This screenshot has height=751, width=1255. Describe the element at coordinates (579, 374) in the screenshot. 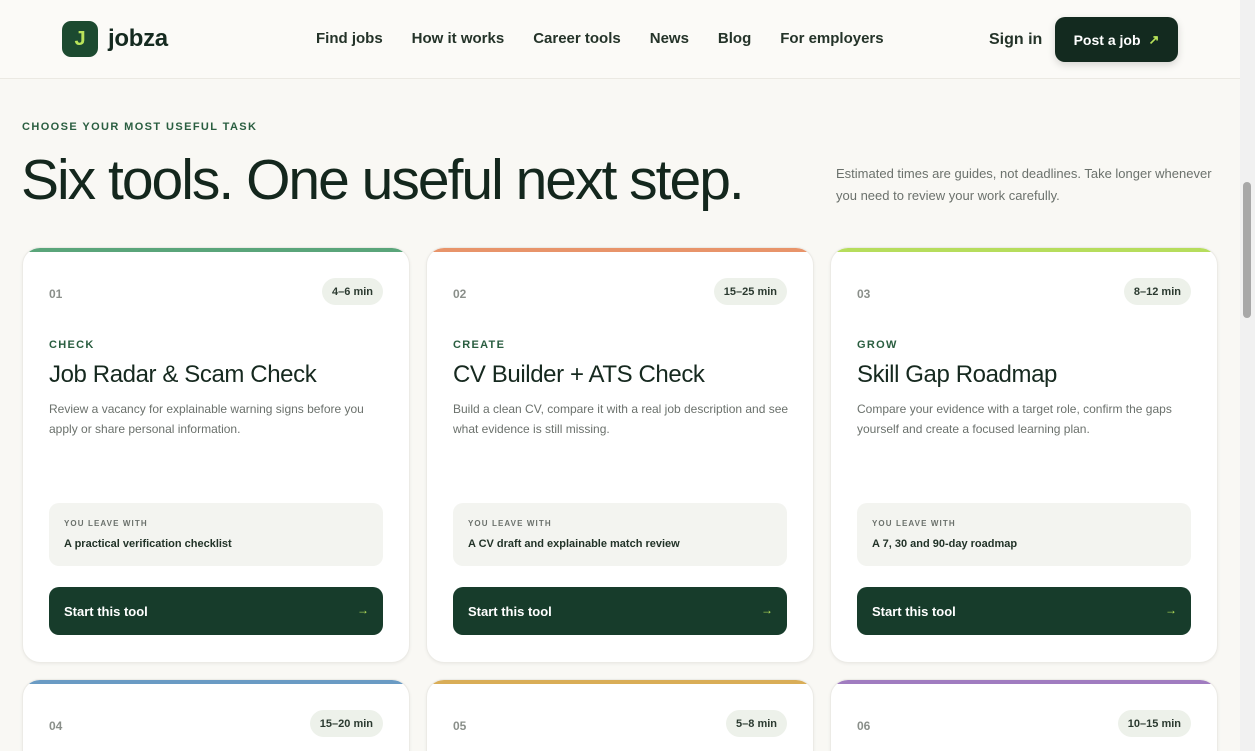

I see `card-title: CV Builder + ATS Check` at that location.